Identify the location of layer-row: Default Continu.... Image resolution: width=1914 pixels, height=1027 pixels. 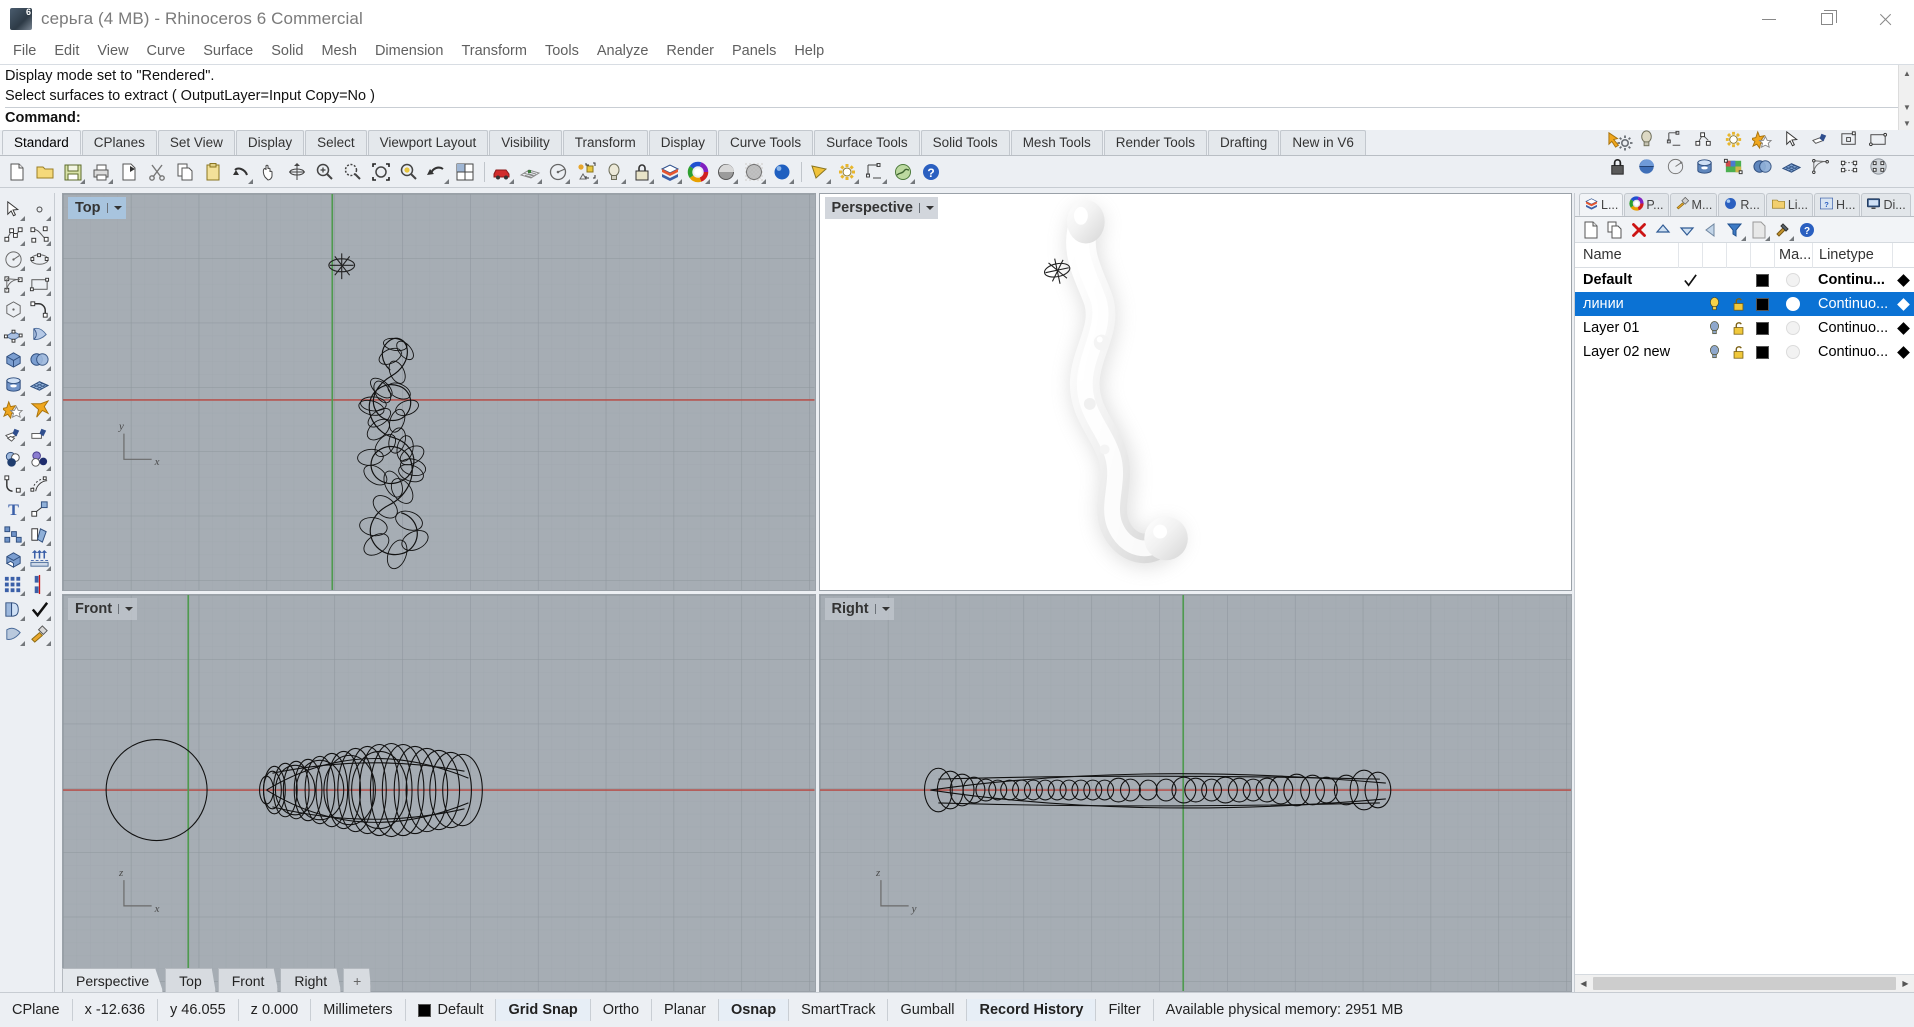
(1744, 280).